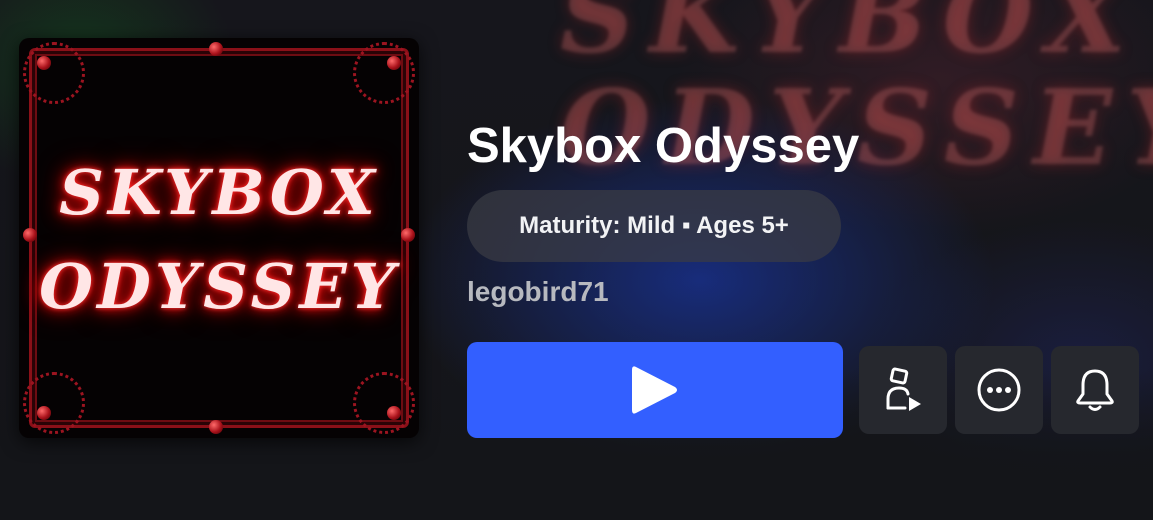 The width and height of the screenshot is (1153, 520). I want to click on more-options-icon, so click(999, 390).